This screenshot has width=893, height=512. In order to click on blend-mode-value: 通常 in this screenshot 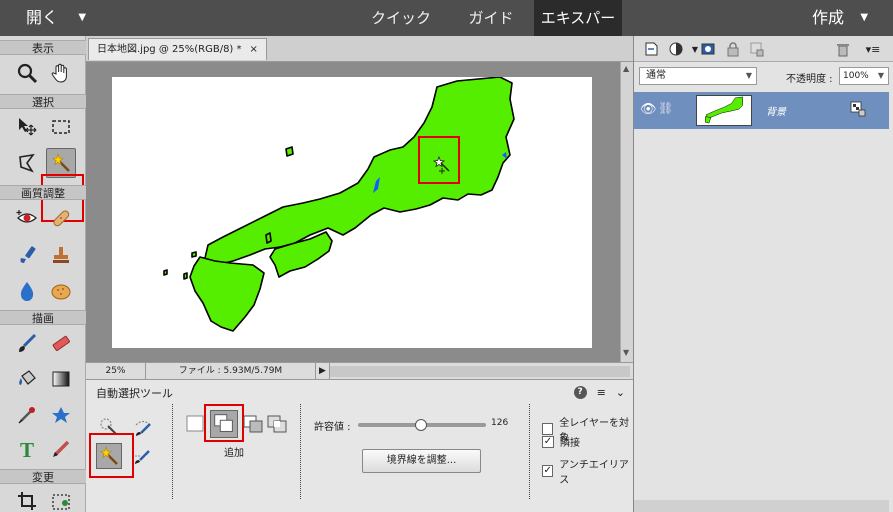, I will do `click(656, 75)`.